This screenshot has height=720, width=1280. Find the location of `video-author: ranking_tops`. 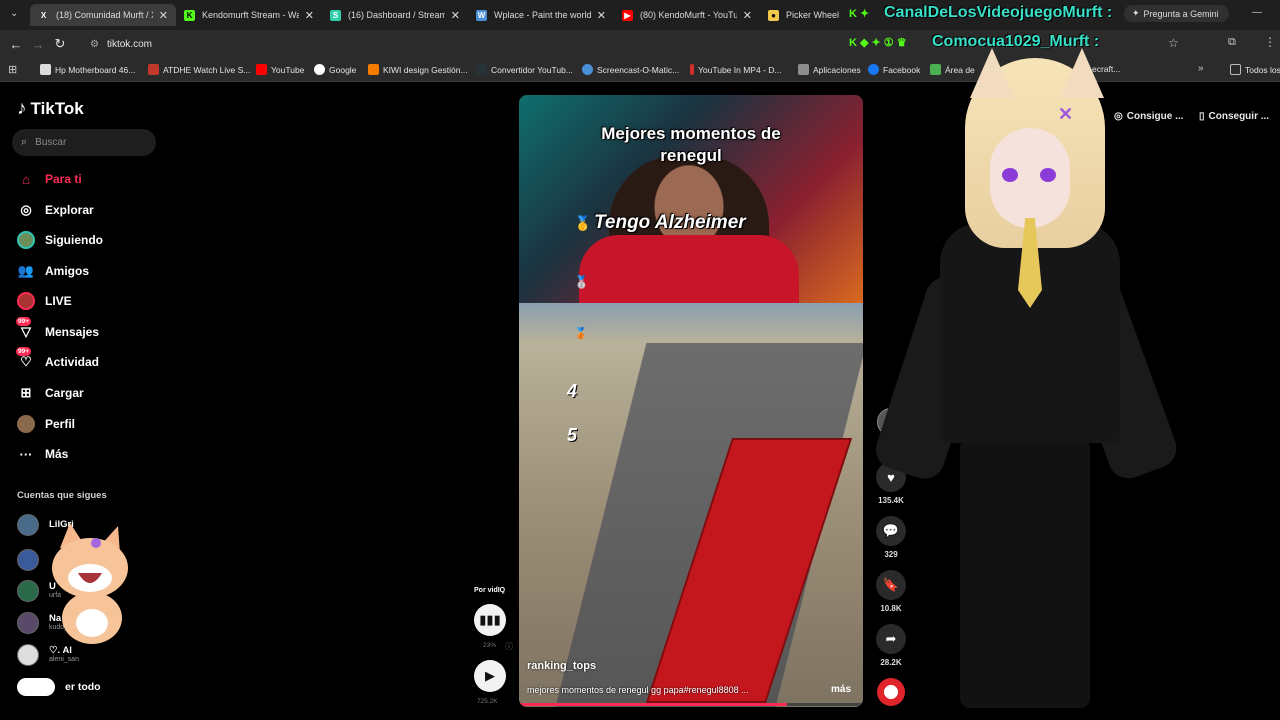

video-author: ranking_tops is located at coordinates (561, 666).